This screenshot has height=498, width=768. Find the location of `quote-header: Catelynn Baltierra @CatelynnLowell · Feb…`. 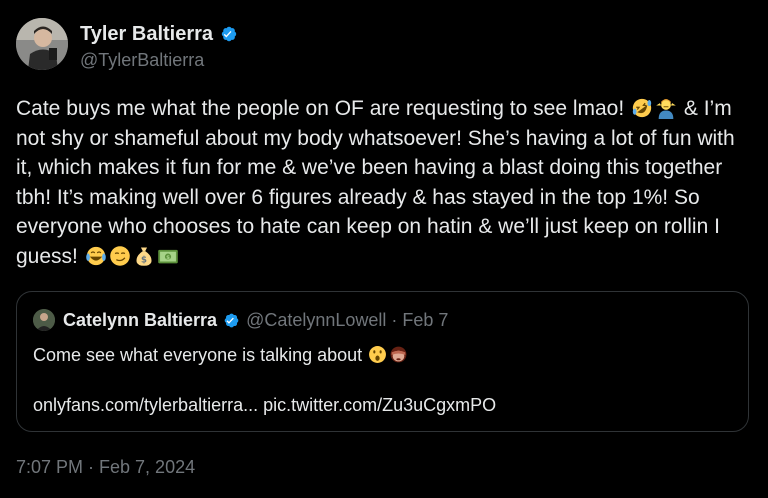

quote-header: Catelynn Baltierra @CatelynnLowell · Feb… is located at coordinates (255, 320).